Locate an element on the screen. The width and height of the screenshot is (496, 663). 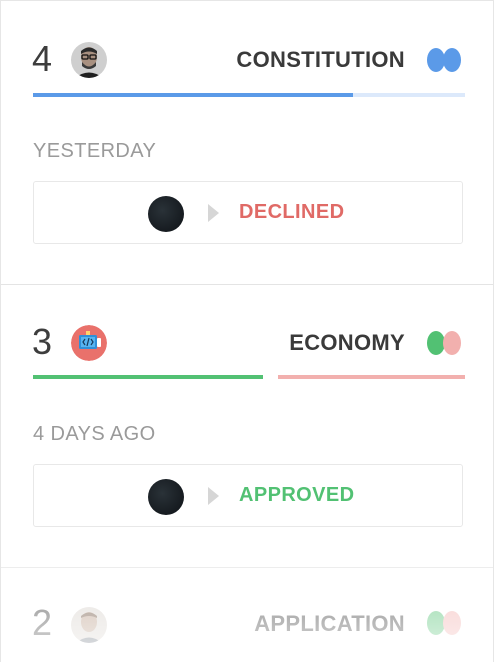
vote-result-label: DECLINED is located at coordinates (292, 212).